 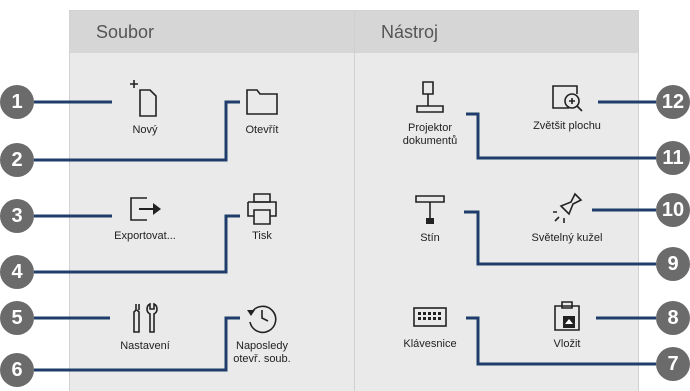 I want to click on settings-button: Nastavení, so click(x=145, y=326).